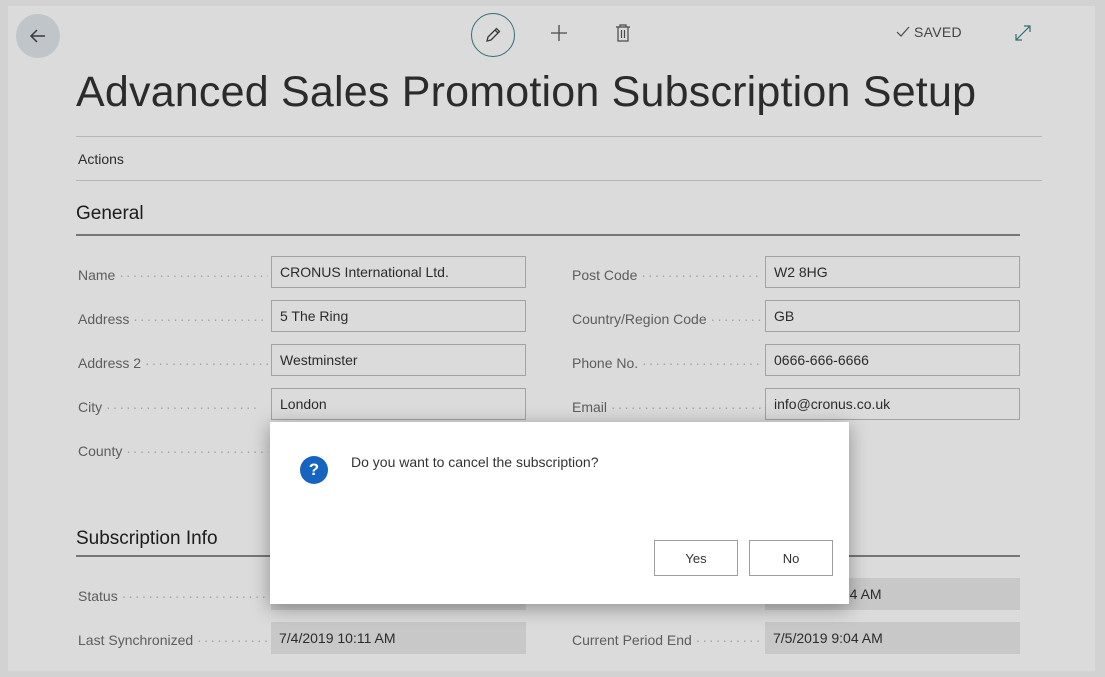 This screenshot has height=677, width=1105. Describe the element at coordinates (696, 558) in the screenshot. I see `yes-button: Yes` at that location.